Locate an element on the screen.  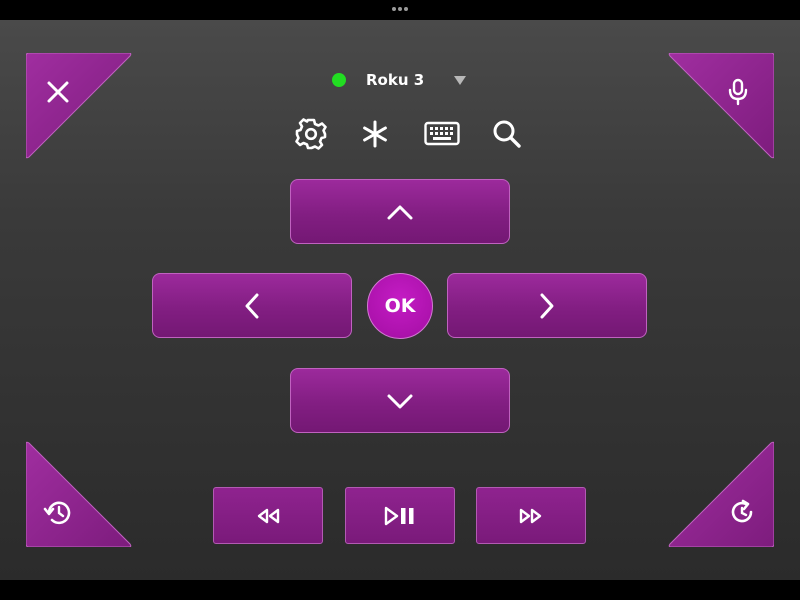
search-icon is located at coordinates (507, 134).